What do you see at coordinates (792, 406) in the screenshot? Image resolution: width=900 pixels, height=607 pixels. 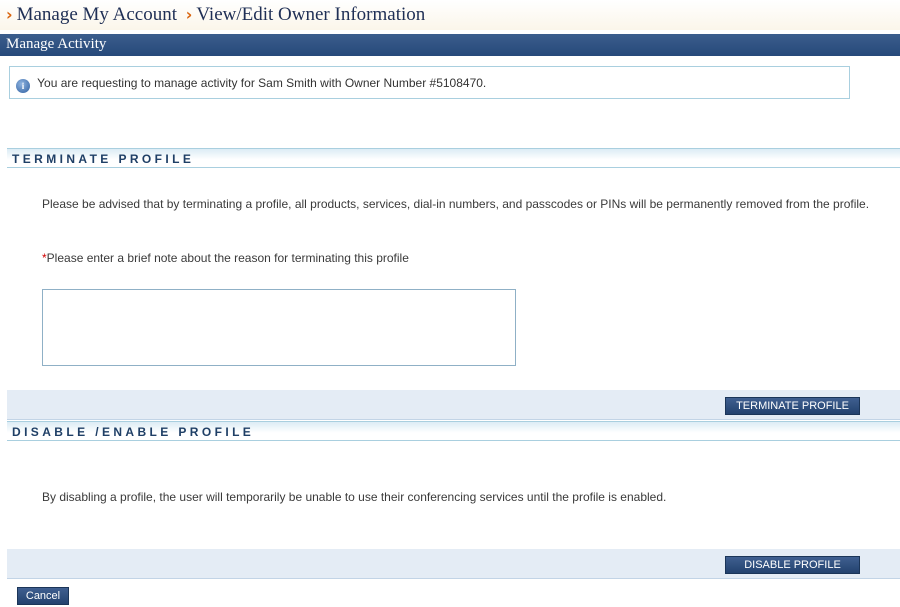 I see `terminate-profile-button: TERMINATE PROFILE` at bounding box center [792, 406].